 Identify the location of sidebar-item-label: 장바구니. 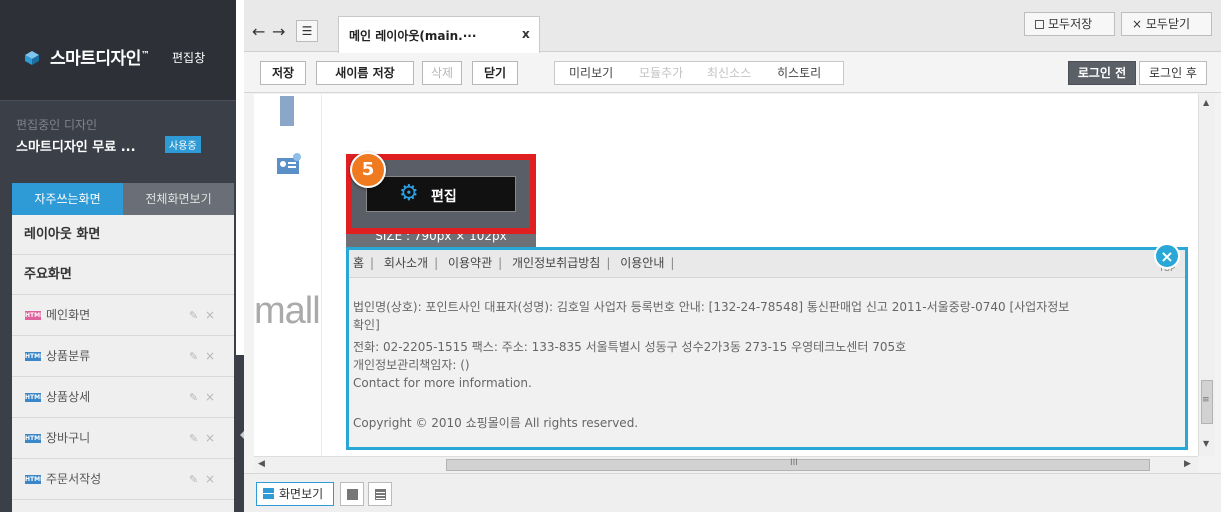
(68, 438).